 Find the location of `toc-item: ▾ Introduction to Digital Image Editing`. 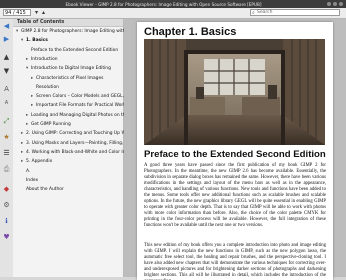

toc-item: ▾ Introduction to Digital Image Editing is located at coordinates (68, 69).